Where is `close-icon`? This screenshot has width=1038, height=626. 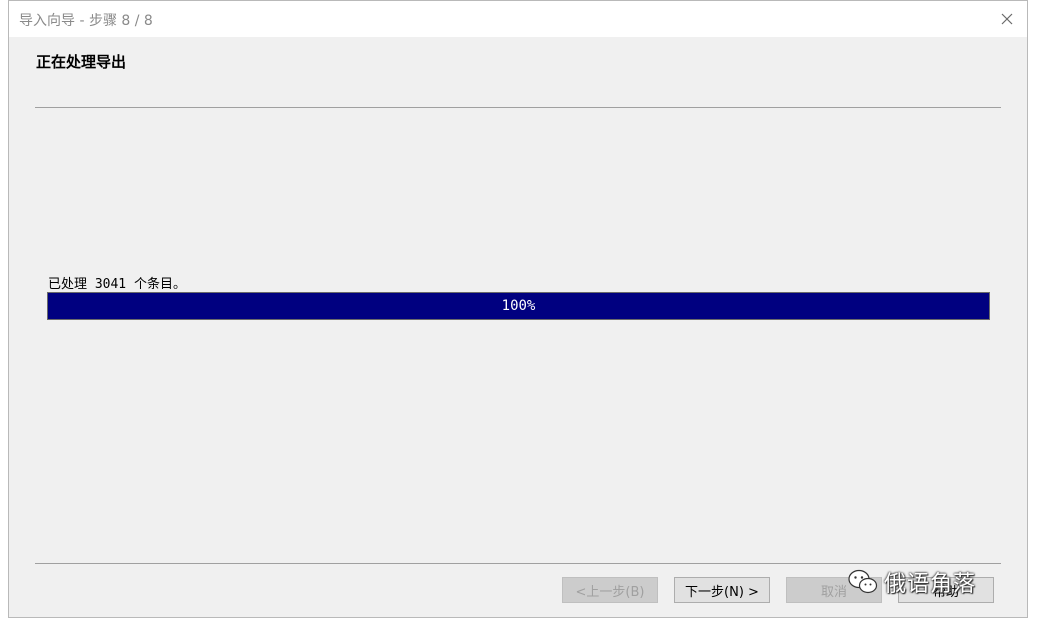 close-icon is located at coordinates (1007, 19).